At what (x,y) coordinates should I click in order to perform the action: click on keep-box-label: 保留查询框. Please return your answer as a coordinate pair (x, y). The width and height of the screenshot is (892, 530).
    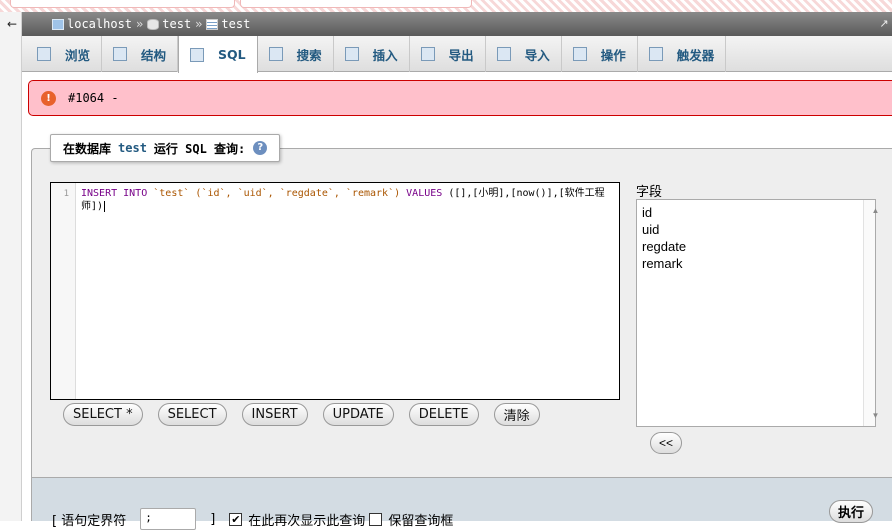
    Looking at the image, I should click on (421, 521).